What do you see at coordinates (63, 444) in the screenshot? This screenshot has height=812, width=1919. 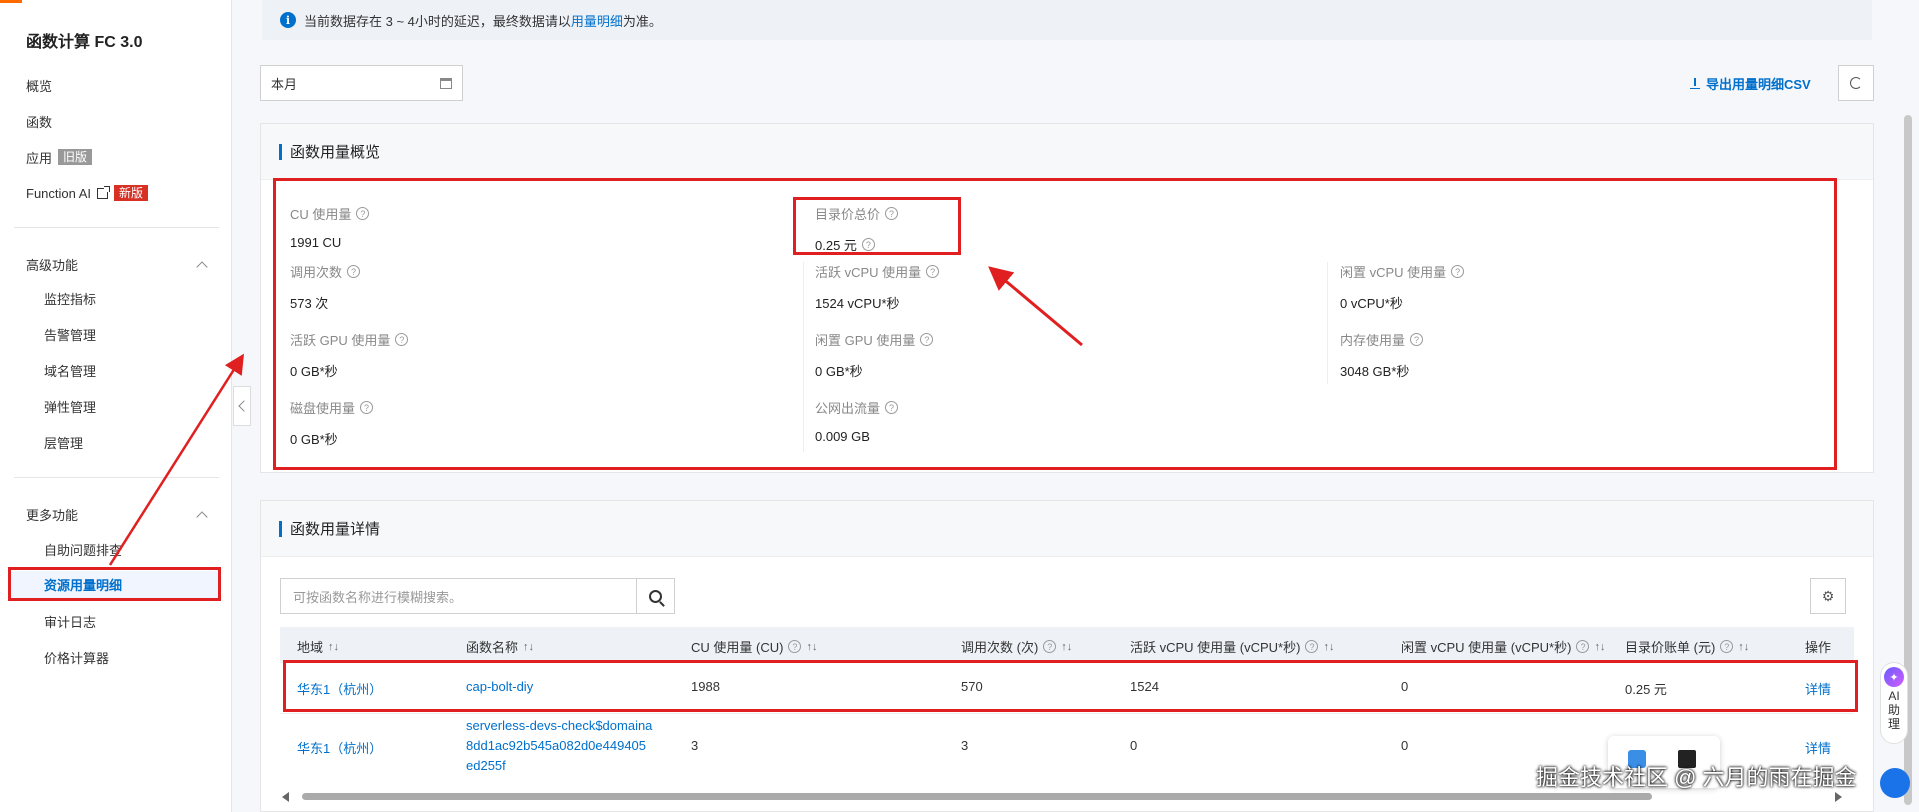 I see `sidebar-item-layers: 层管理` at bounding box center [63, 444].